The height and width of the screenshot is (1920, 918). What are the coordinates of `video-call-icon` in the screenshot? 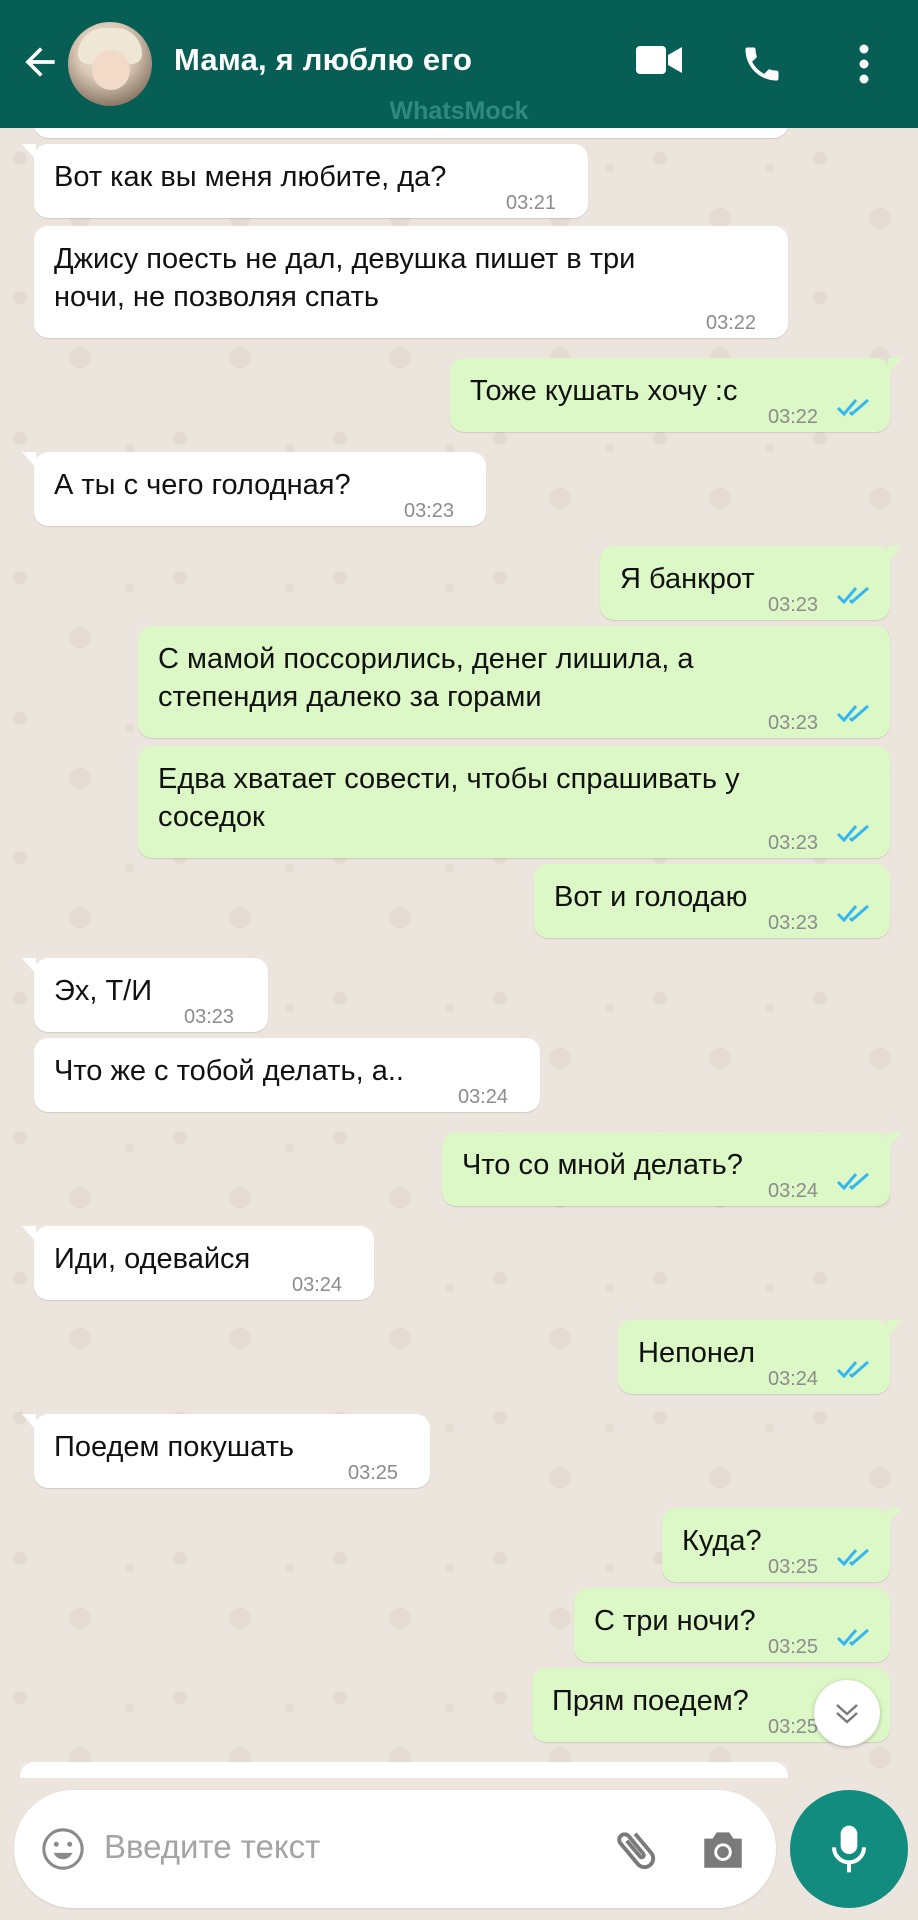 It's located at (659, 60).